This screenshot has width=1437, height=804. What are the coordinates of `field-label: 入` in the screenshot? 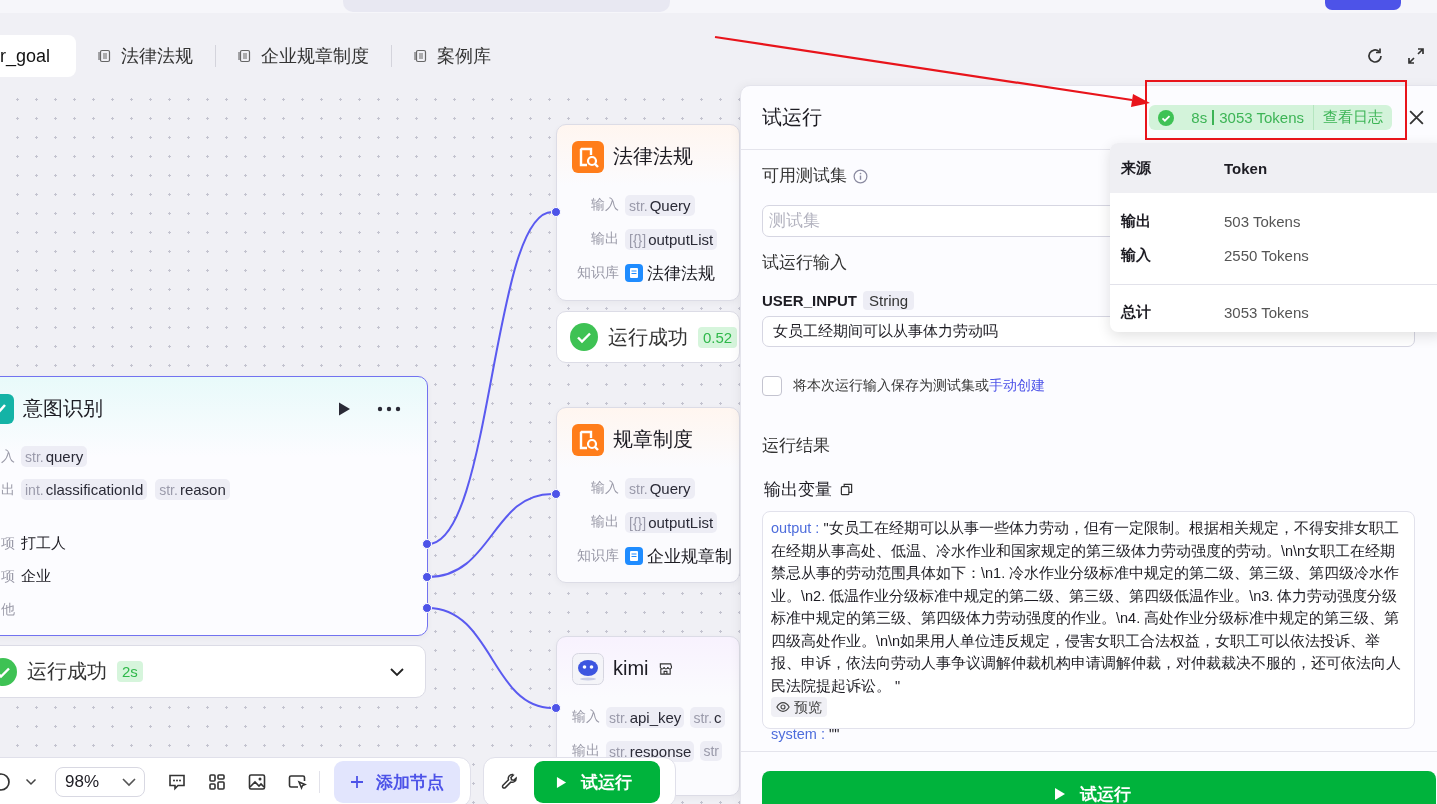 It's located at (7, 456).